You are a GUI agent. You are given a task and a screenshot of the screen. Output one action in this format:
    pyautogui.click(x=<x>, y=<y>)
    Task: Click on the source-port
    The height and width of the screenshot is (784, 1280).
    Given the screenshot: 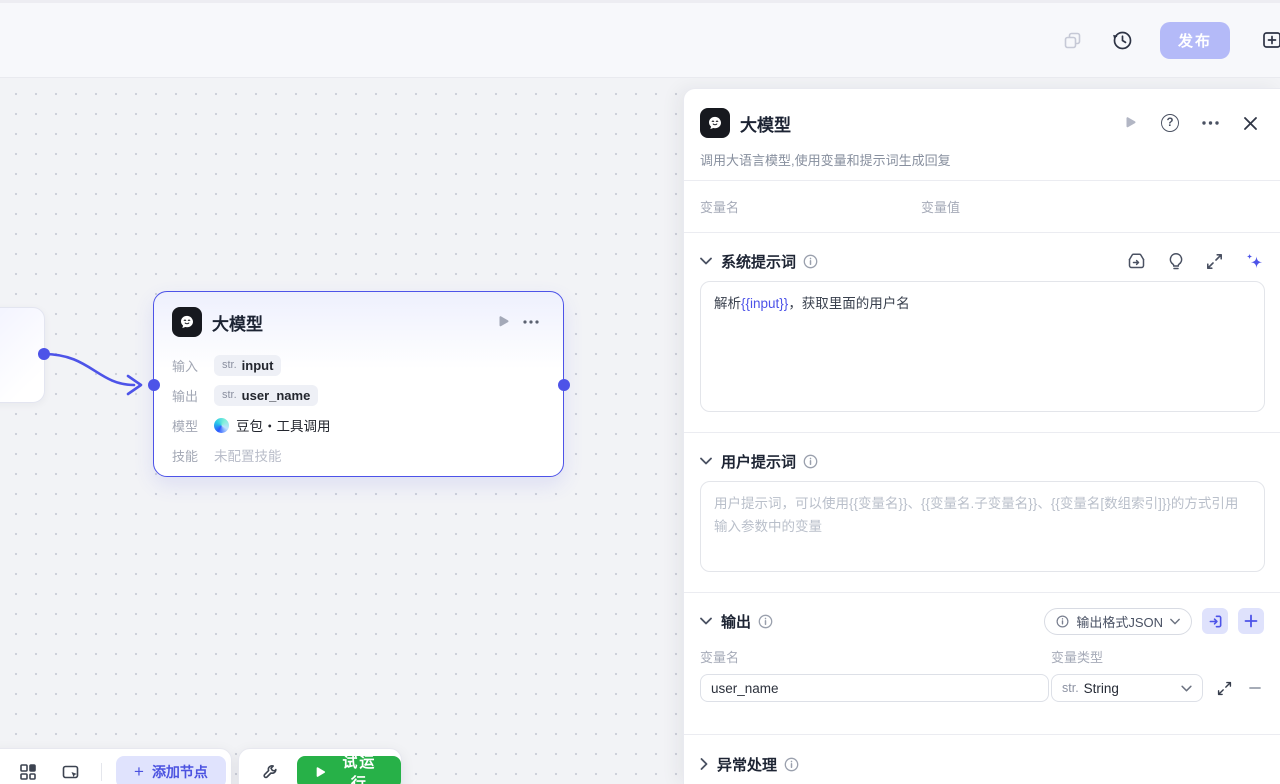 What is the action you would take?
    pyautogui.click(x=44, y=354)
    